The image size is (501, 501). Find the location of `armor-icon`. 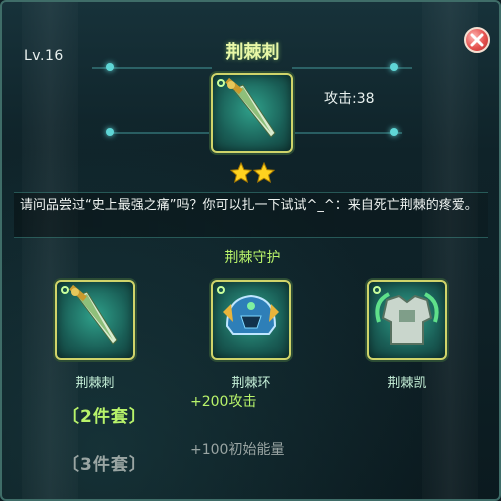

armor-icon is located at coordinates (407, 318).